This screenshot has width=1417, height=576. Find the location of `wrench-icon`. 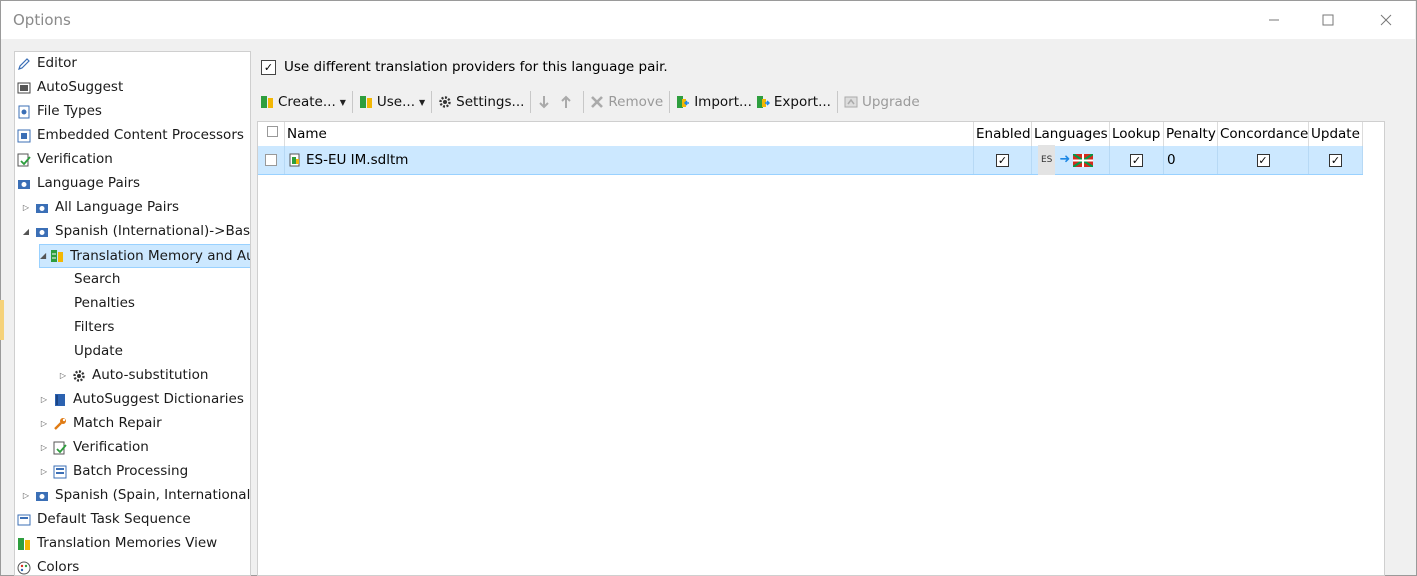

wrench-icon is located at coordinates (60, 423).